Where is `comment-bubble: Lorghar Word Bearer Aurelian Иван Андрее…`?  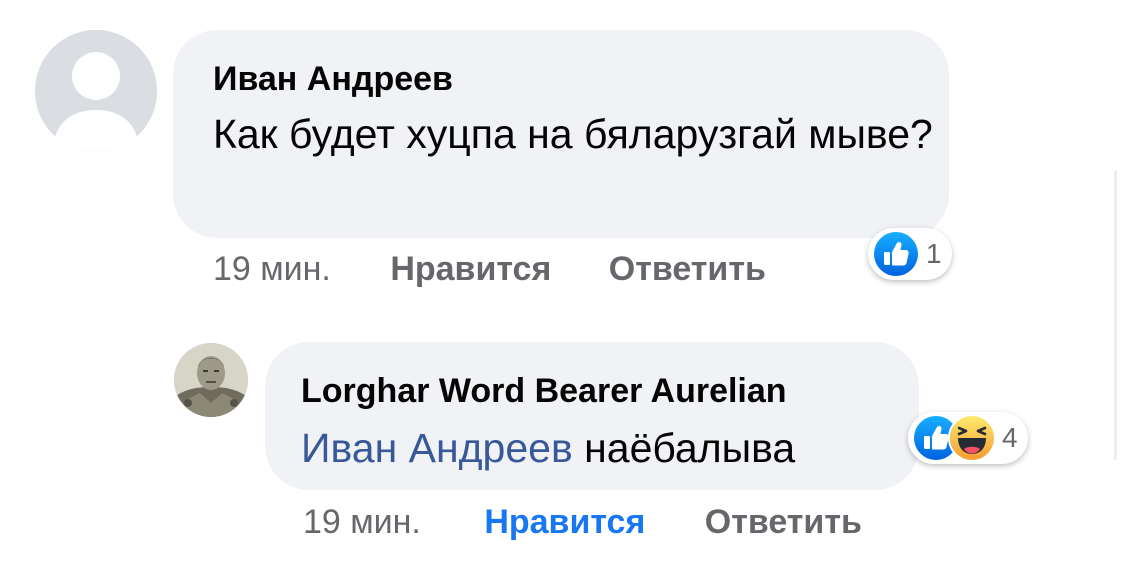 comment-bubble: Lorghar Word Bearer Aurelian Иван Андрее… is located at coordinates (592, 416).